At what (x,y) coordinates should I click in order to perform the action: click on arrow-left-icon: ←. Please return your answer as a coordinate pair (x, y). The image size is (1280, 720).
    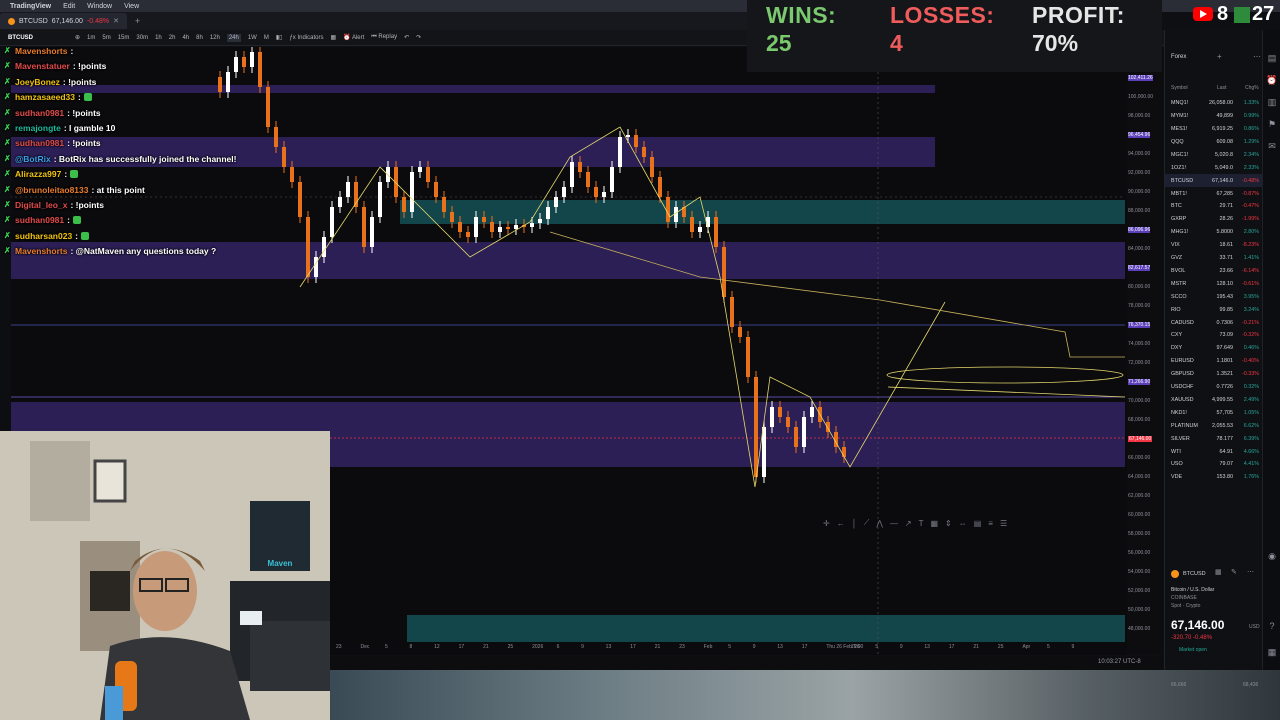
    Looking at the image, I should click on (841, 523).